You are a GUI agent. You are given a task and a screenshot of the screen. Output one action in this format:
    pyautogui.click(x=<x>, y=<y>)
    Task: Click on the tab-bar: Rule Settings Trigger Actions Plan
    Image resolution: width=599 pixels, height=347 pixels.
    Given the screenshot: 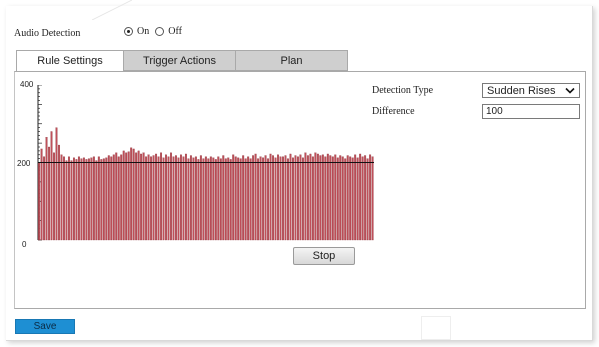 What is the action you would take?
    pyautogui.click(x=182, y=60)
    